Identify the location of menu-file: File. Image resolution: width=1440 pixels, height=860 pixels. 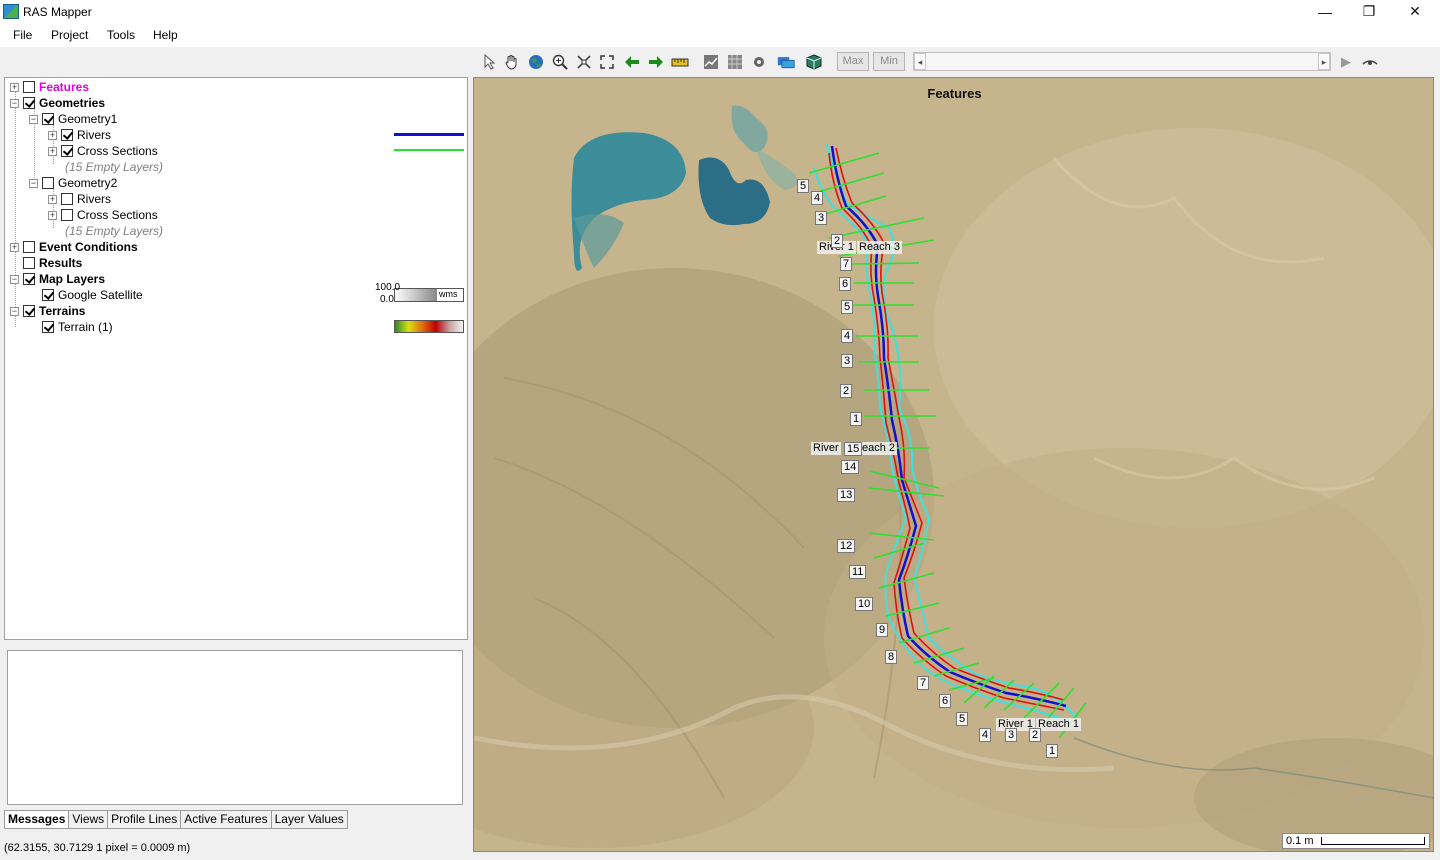
(22, 35).